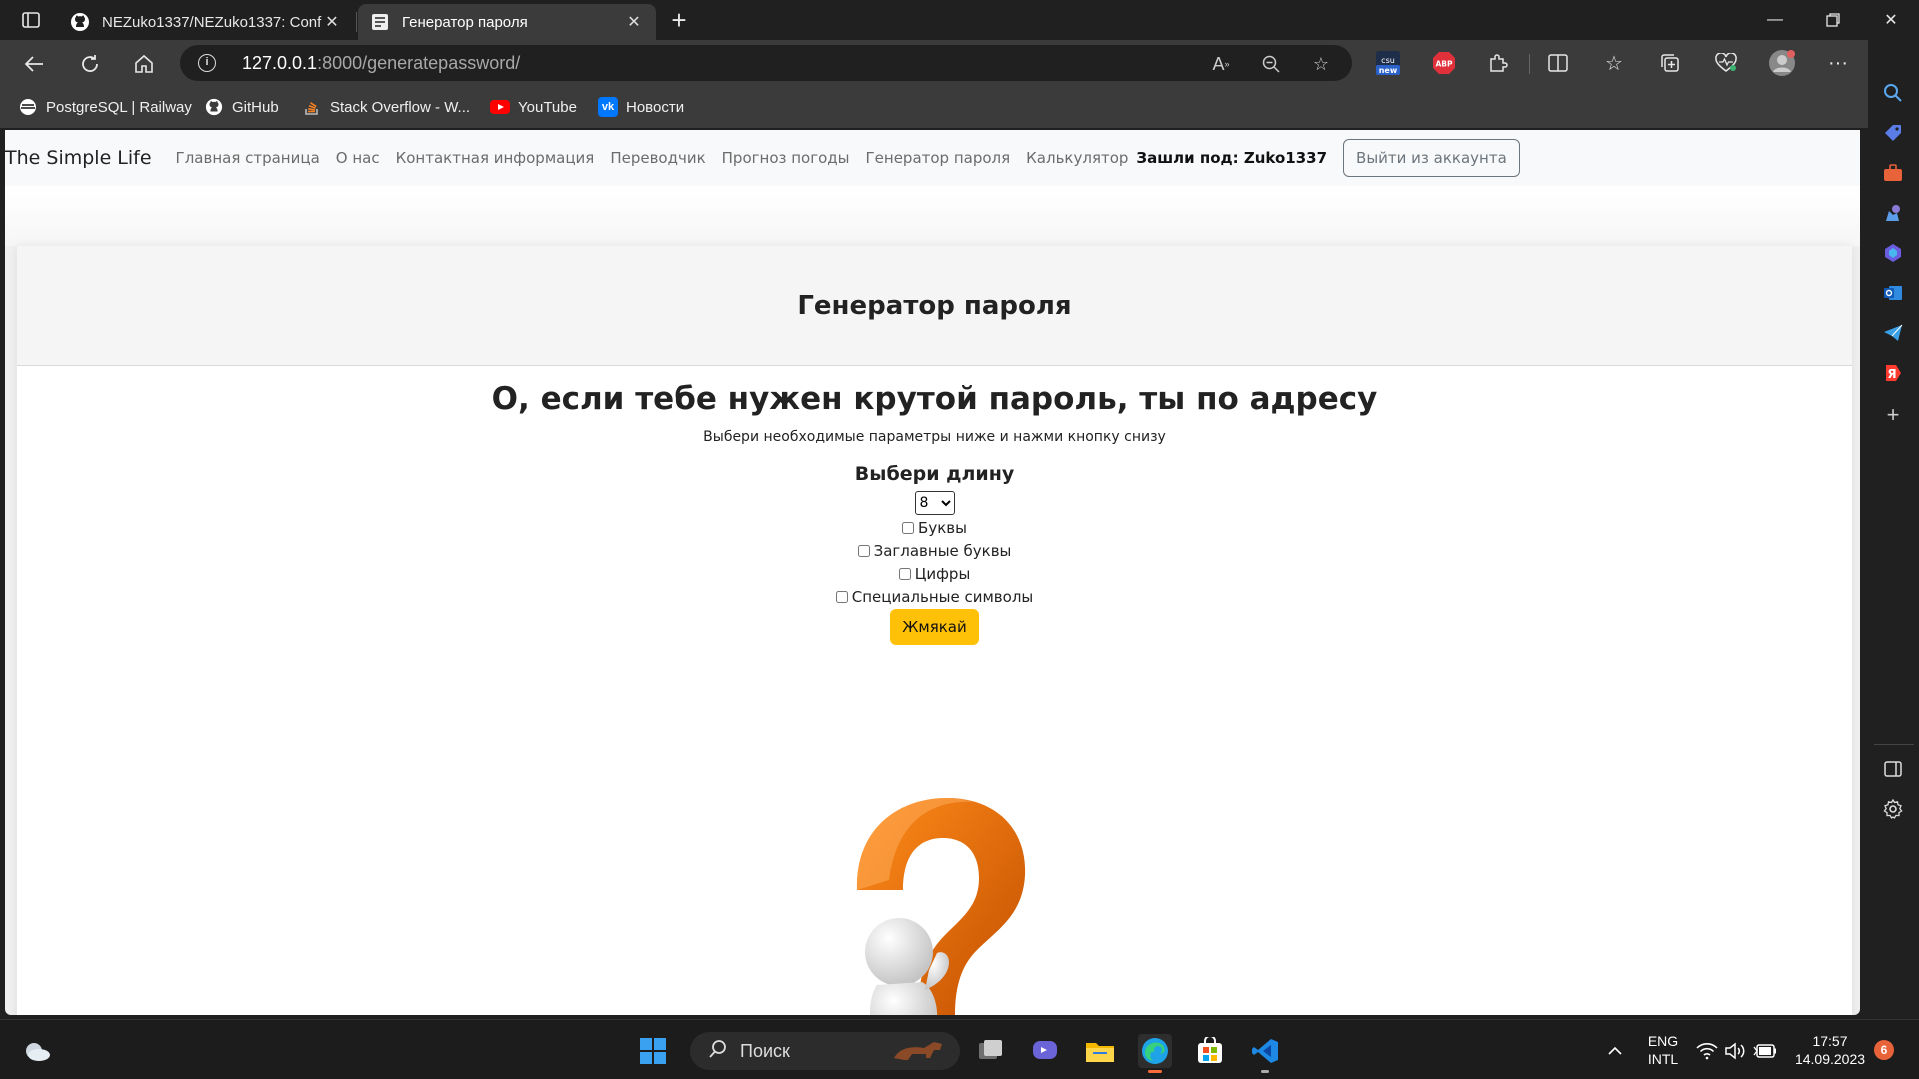  I want to click on shopping-tag-icon, so click(1893, 133).